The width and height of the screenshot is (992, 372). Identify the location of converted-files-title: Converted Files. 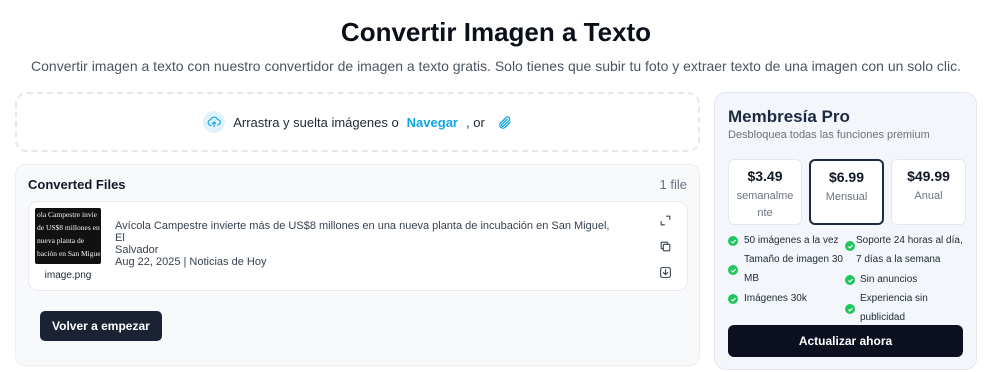
(77, 184).